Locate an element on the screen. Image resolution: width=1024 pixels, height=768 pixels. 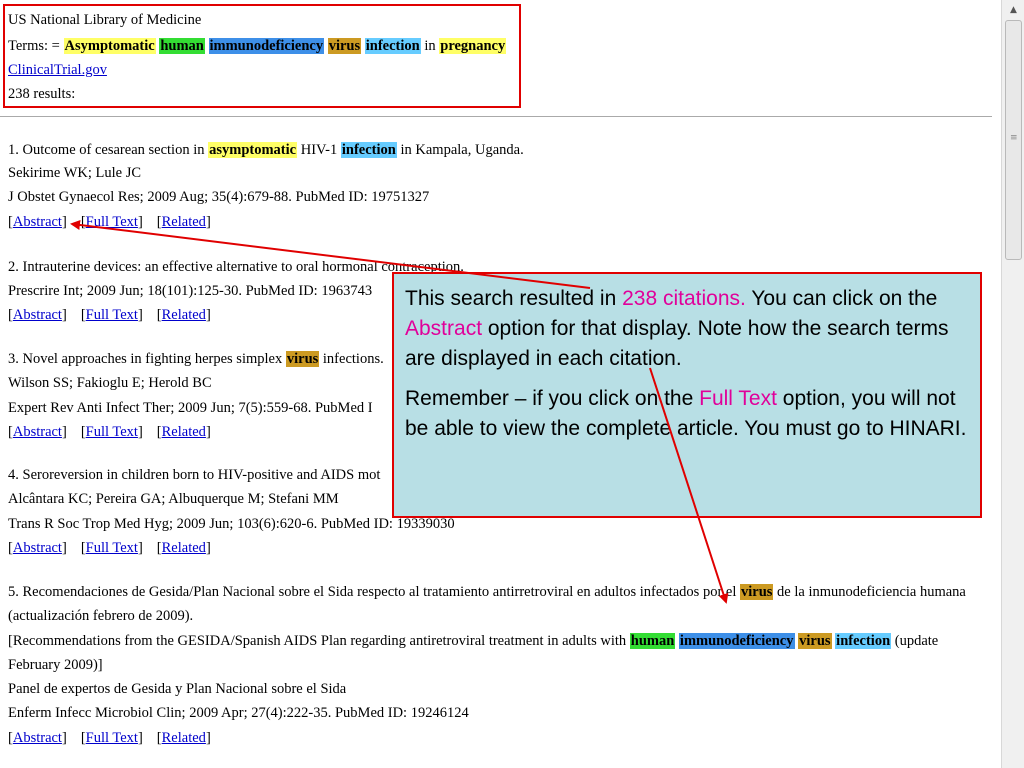
callout-full-text-word: Full Text is located at coordinates (738, 398).